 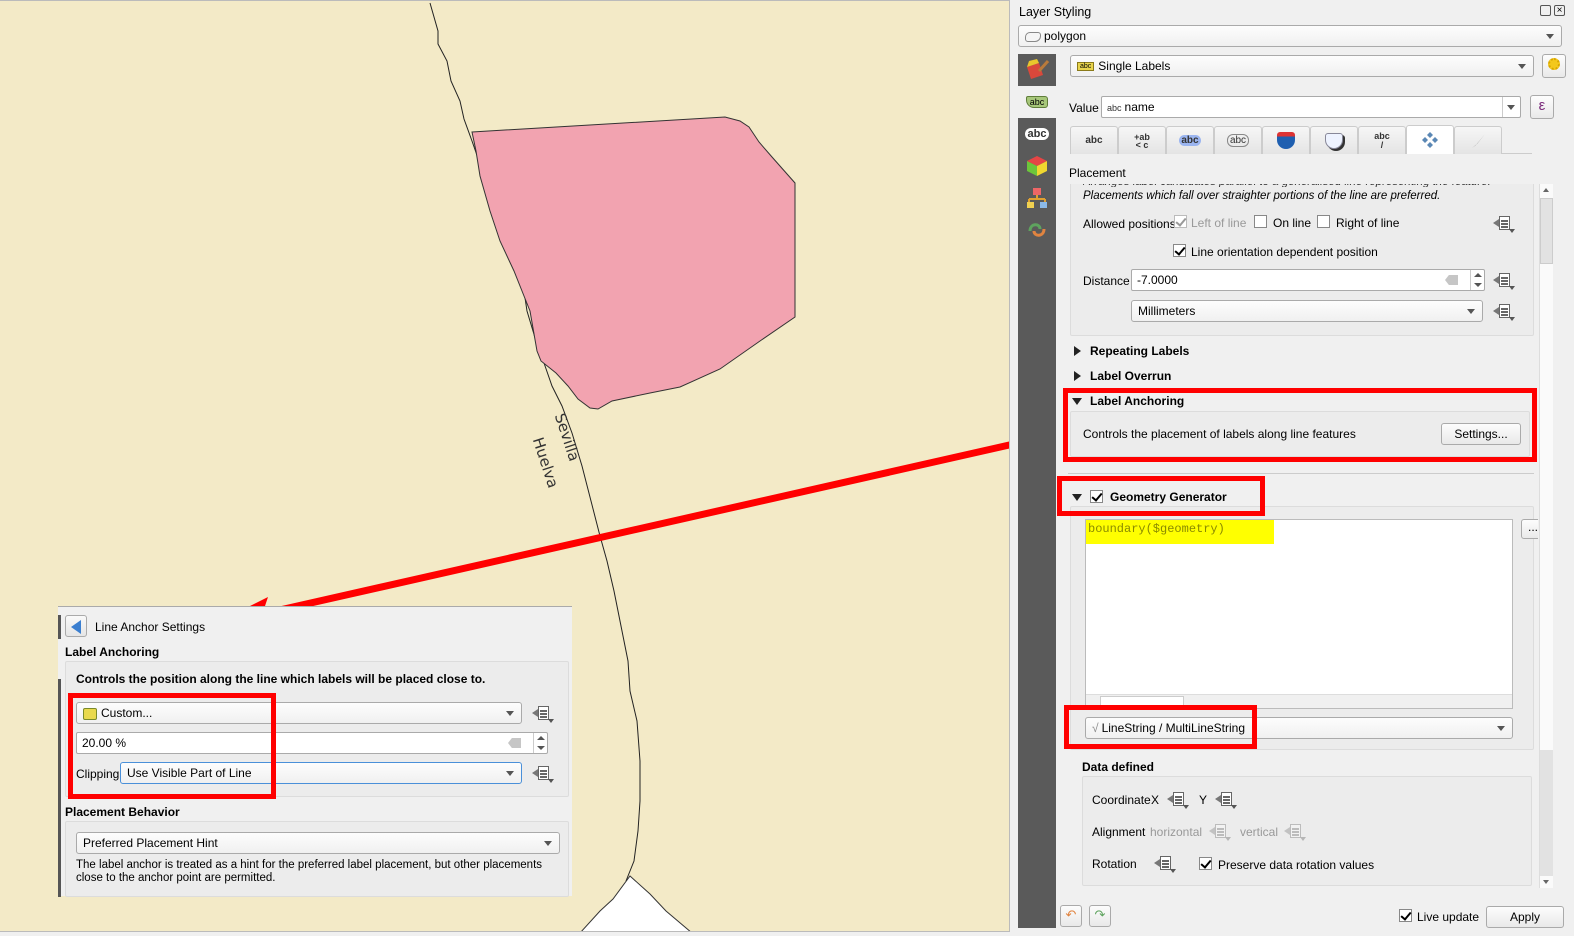 What do you see at coordinates (1037, 230) in the screenshot?
I see `history-tab` at bounding box center [1037, 230].